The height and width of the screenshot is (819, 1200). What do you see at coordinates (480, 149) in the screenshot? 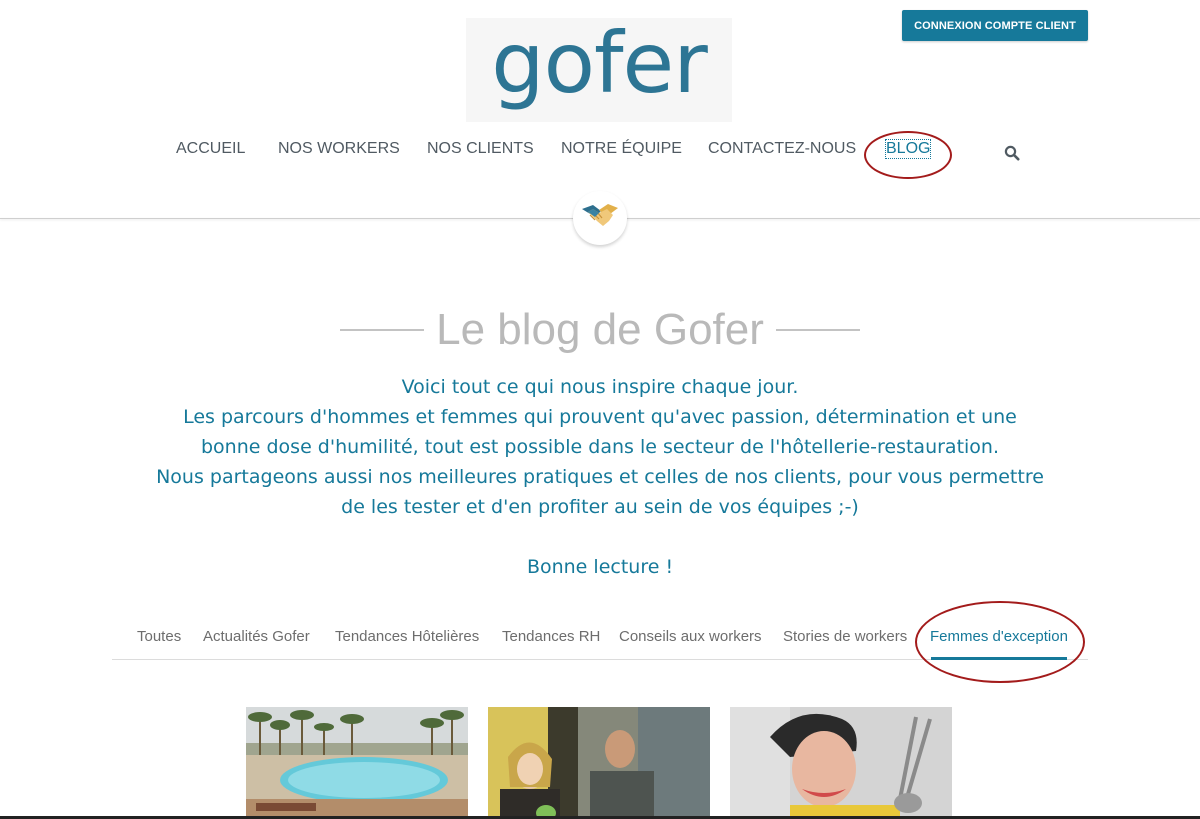
I see `nav-item-nos-clients: NOS CLIENTS` at bounding box center [480, 149].